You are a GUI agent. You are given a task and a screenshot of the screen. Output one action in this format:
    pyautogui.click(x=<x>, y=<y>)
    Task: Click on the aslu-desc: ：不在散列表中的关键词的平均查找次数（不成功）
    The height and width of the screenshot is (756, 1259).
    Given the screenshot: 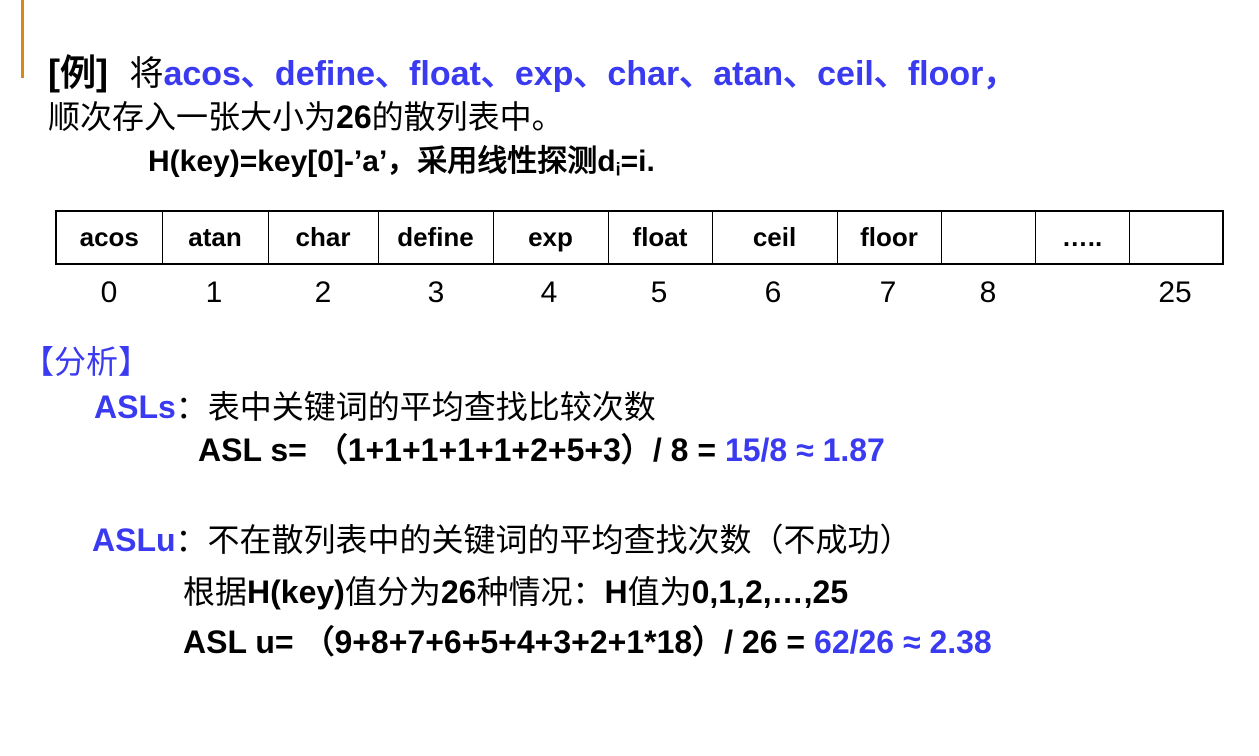 What is the action you would take?
    pyautogui.click(x=543, y=540)
    